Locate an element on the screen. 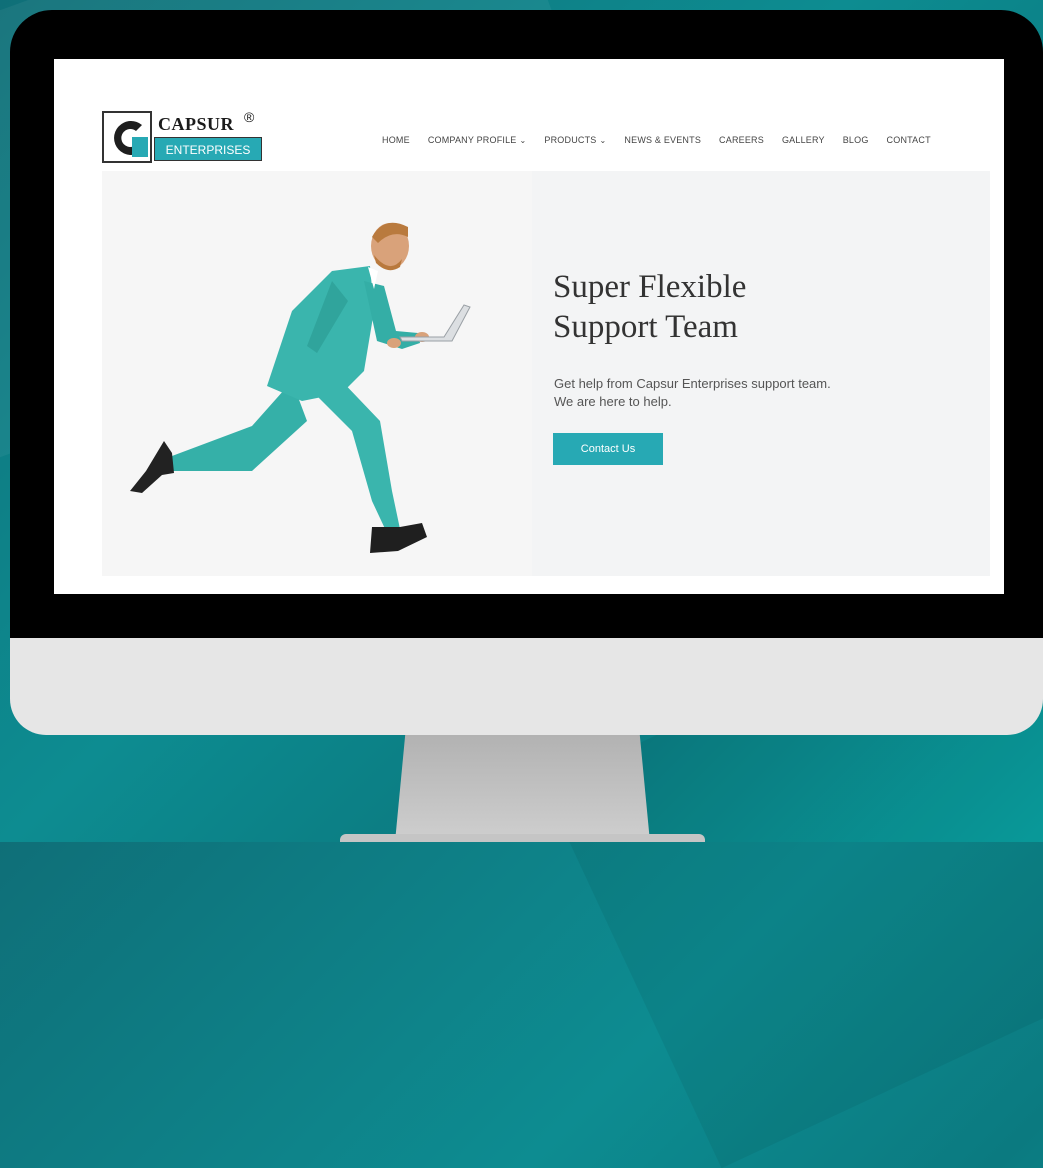  logo-name: CAPSUR is located at coordinates (196, 124).